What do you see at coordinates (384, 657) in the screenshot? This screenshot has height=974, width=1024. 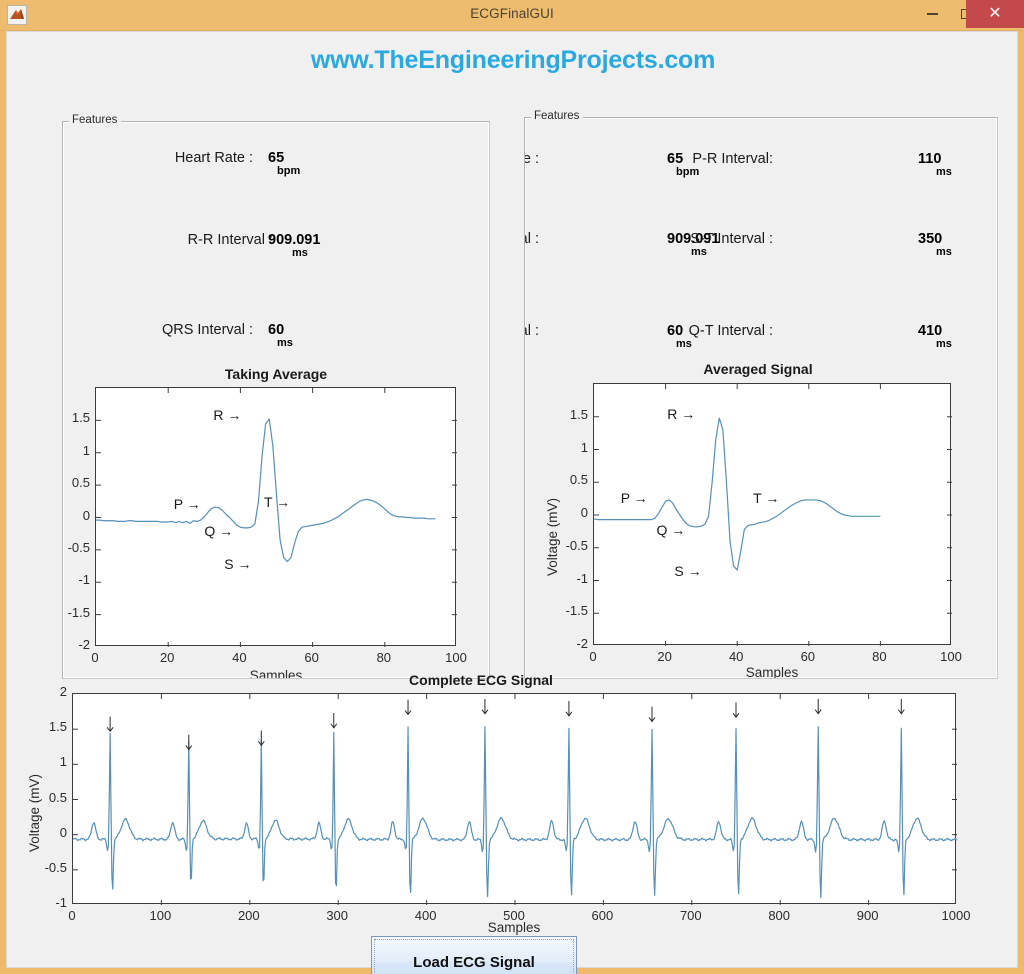 I see `x-tick-label: 80` at bounding box center [384, 657].